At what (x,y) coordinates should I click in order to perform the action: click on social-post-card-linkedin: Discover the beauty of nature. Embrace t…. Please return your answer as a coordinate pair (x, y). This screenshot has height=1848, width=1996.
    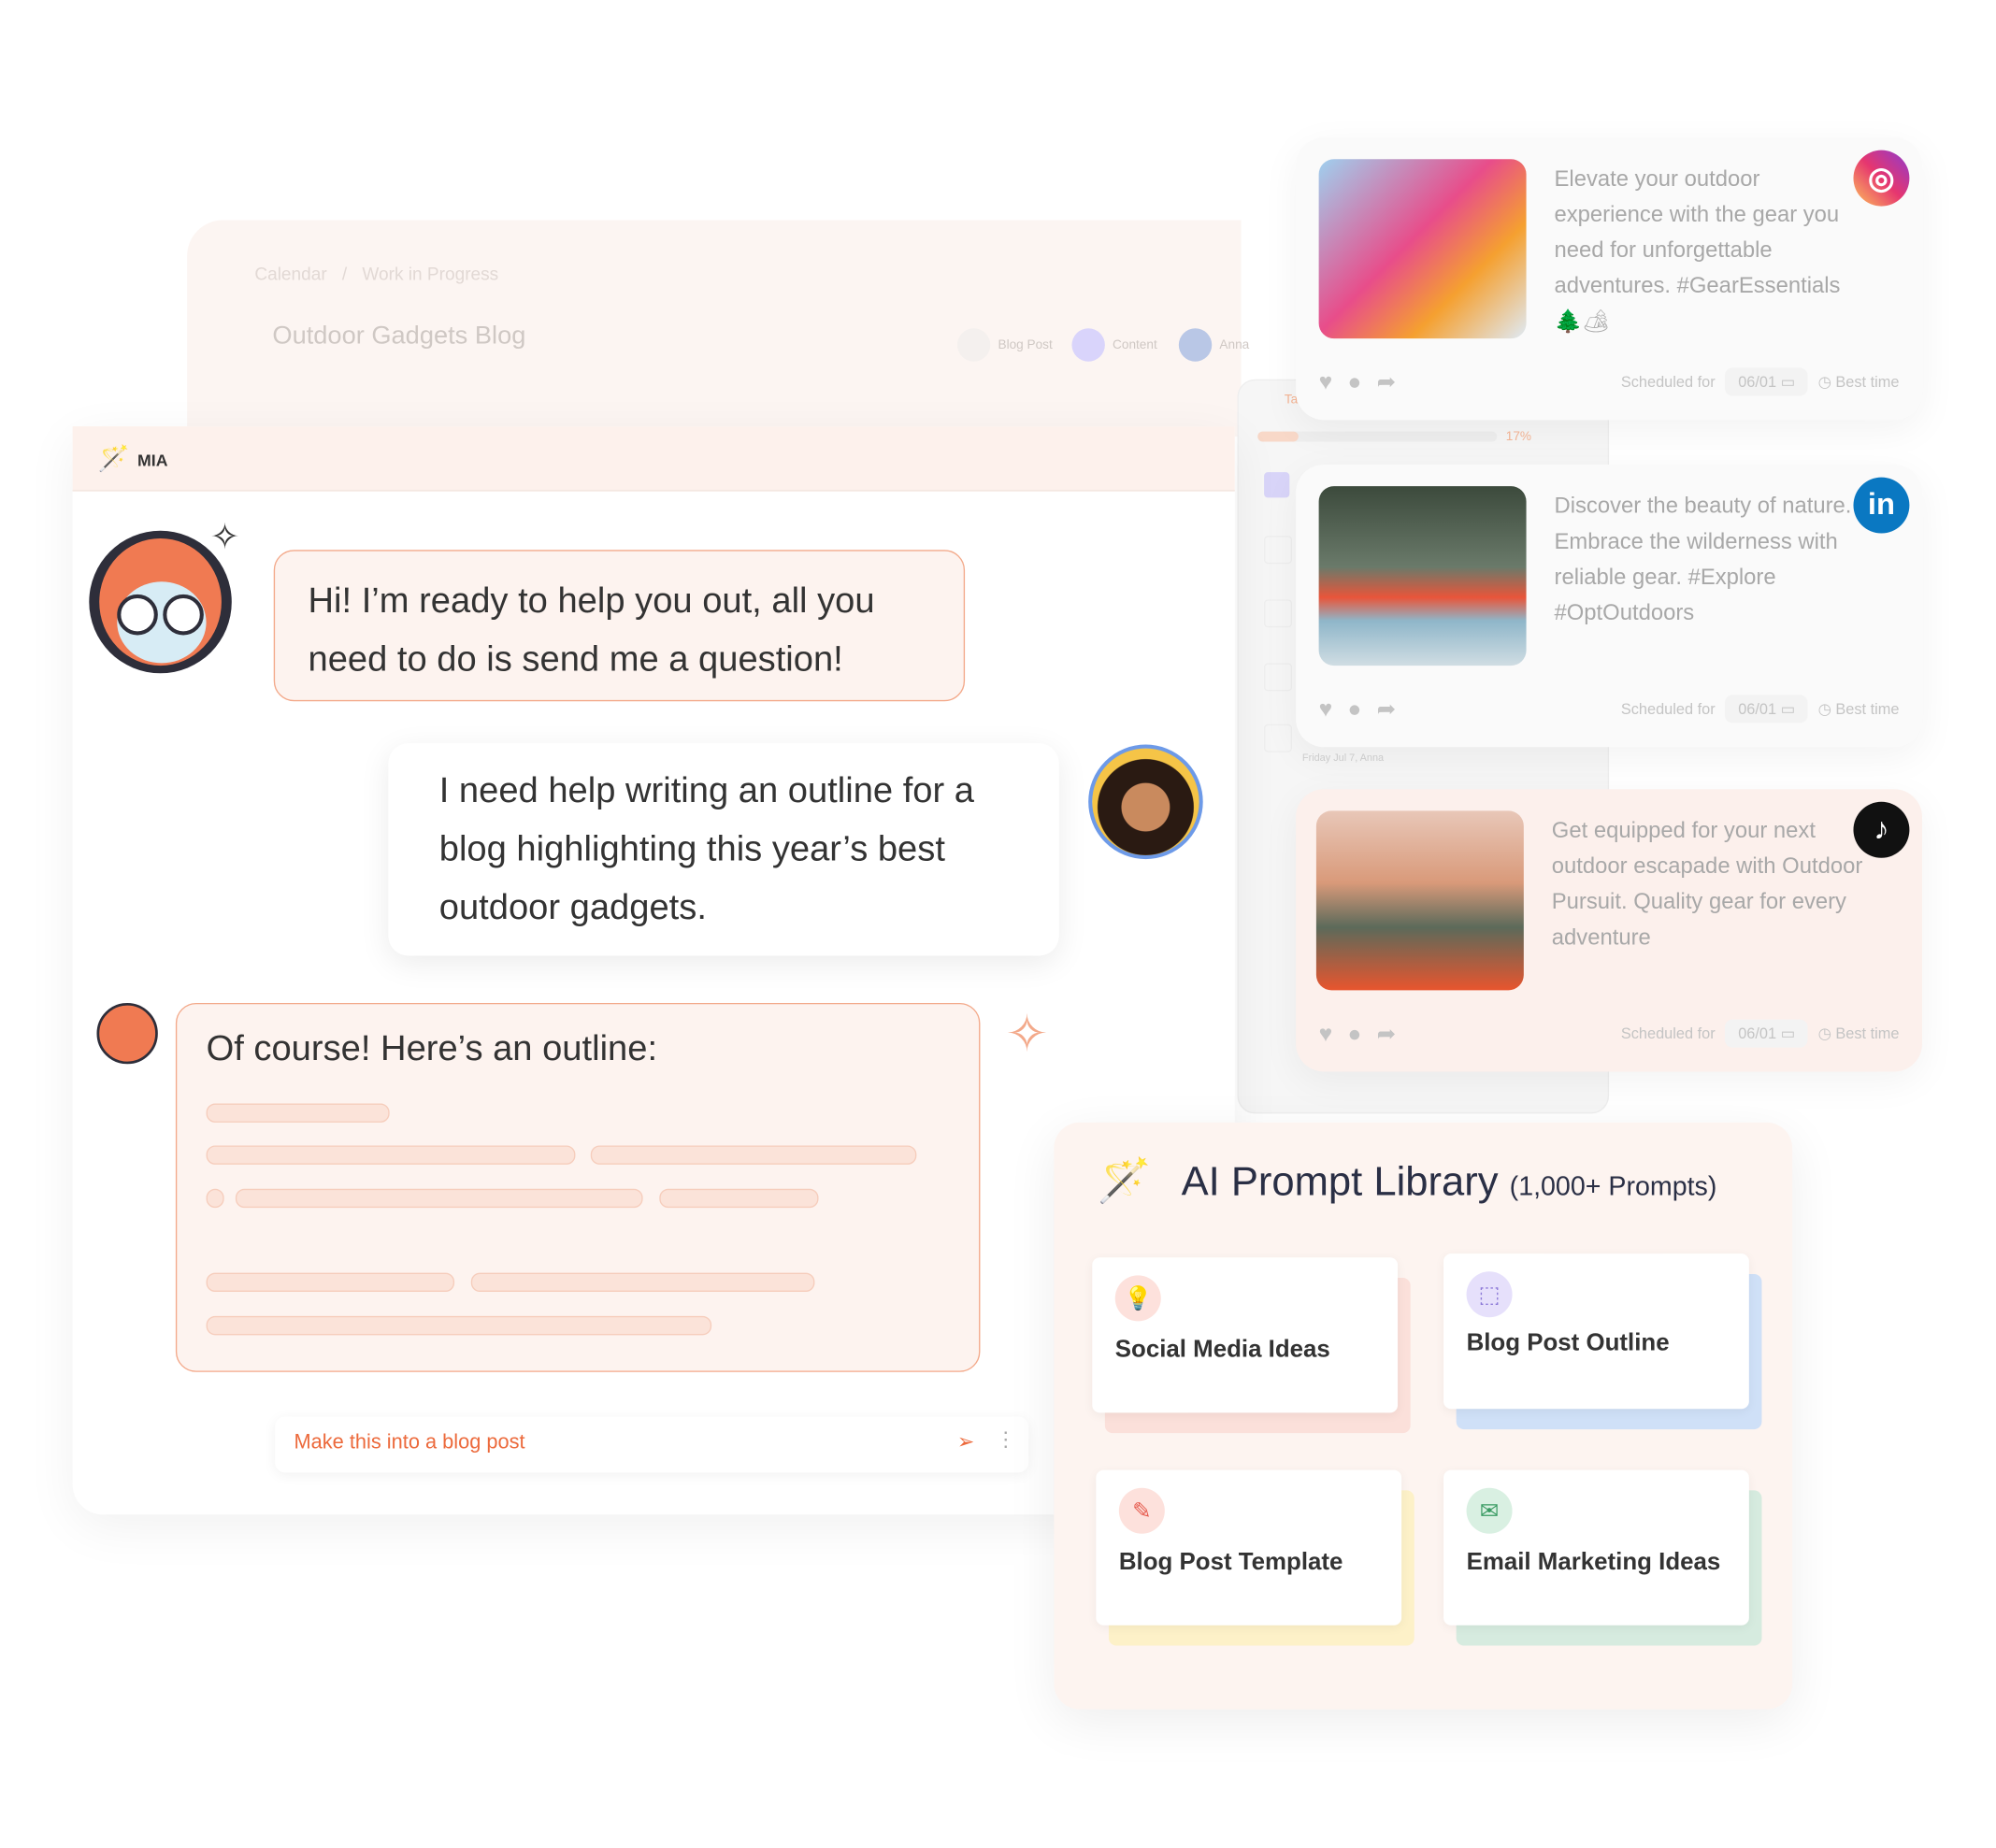
    Looking at the image, I should click on (1610, 606).